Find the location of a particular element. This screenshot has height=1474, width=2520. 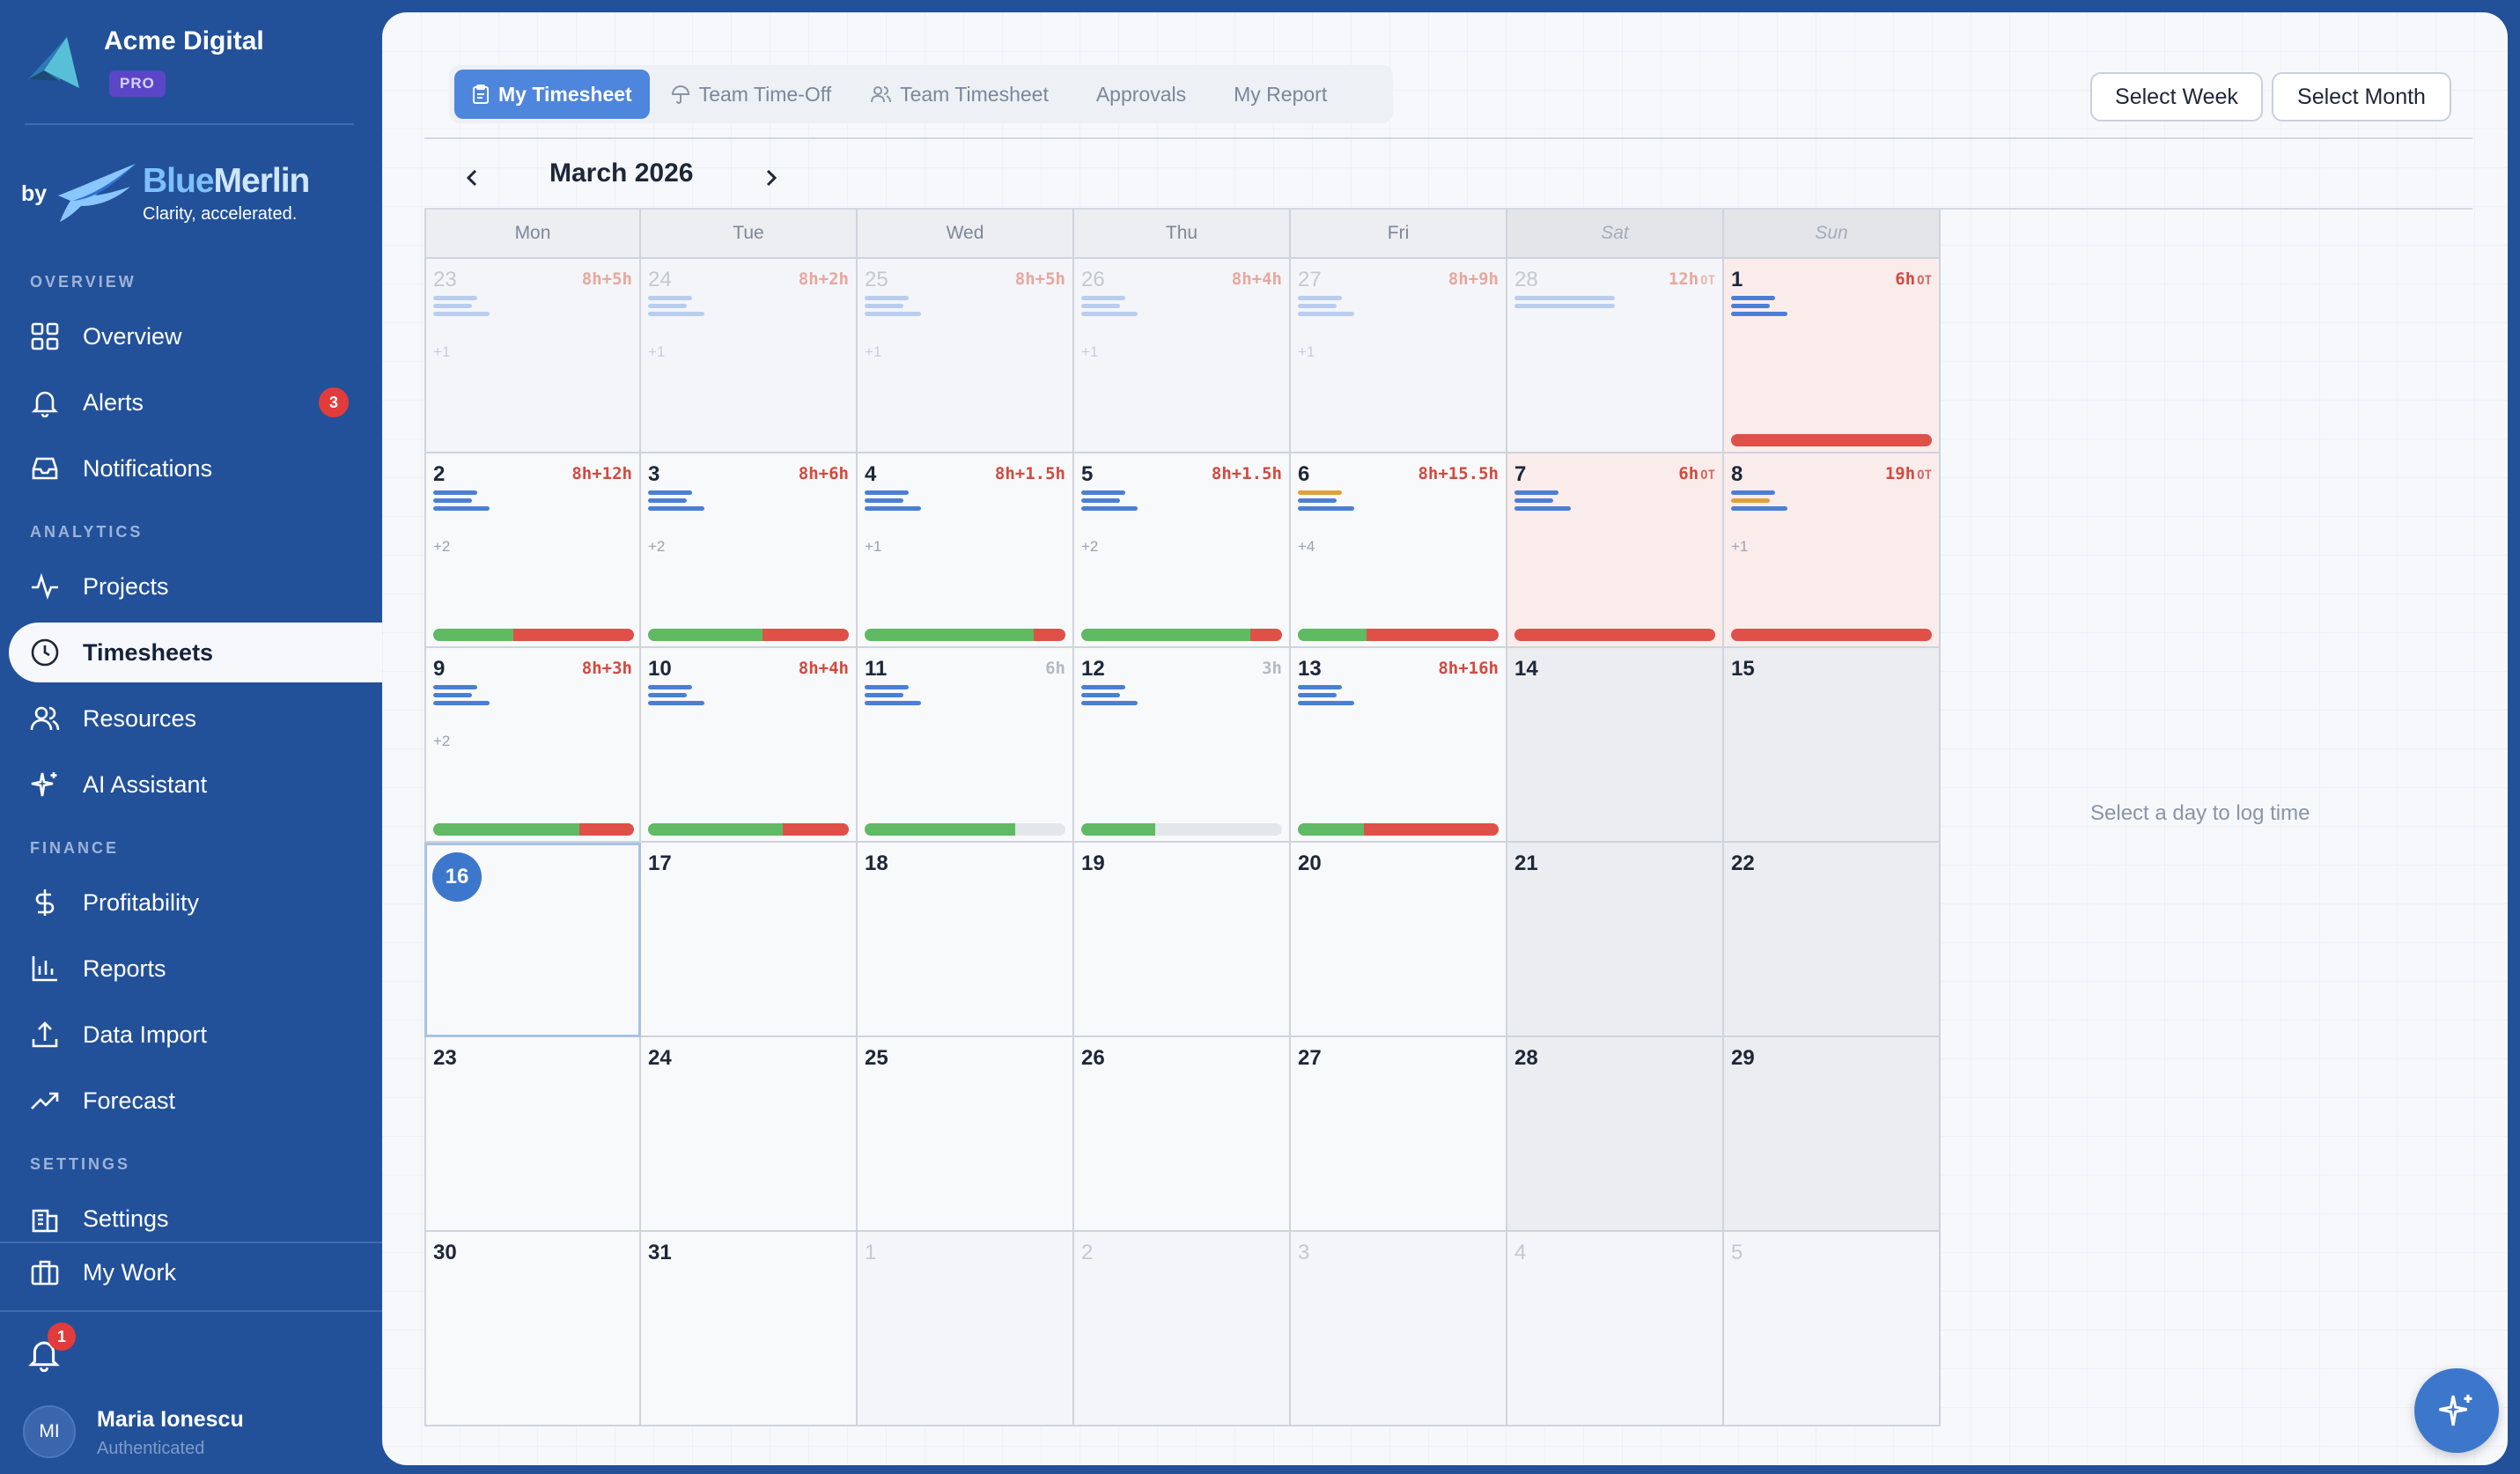

calendar-day-cell: 4 8h+1.5h +1 is located at coordinates (966, 550).